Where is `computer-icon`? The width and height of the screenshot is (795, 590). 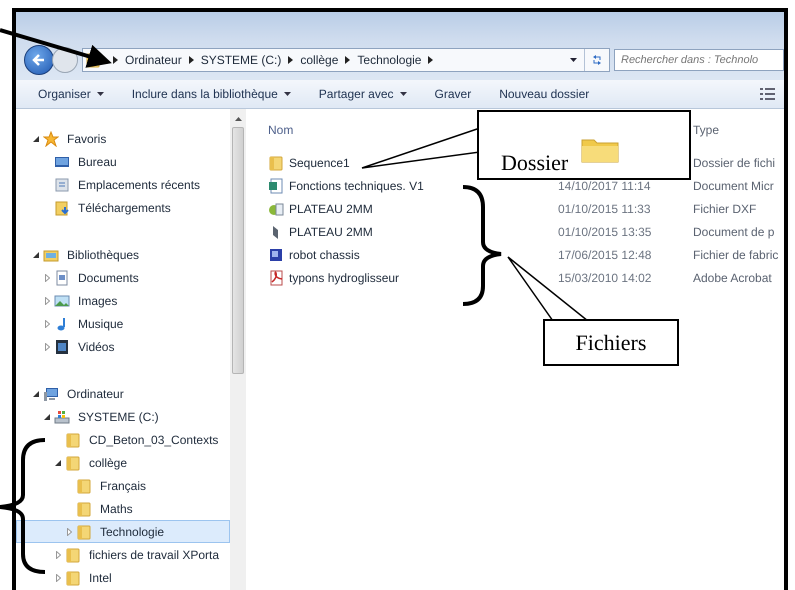 computer-icon is located at coordinates (51, 394).